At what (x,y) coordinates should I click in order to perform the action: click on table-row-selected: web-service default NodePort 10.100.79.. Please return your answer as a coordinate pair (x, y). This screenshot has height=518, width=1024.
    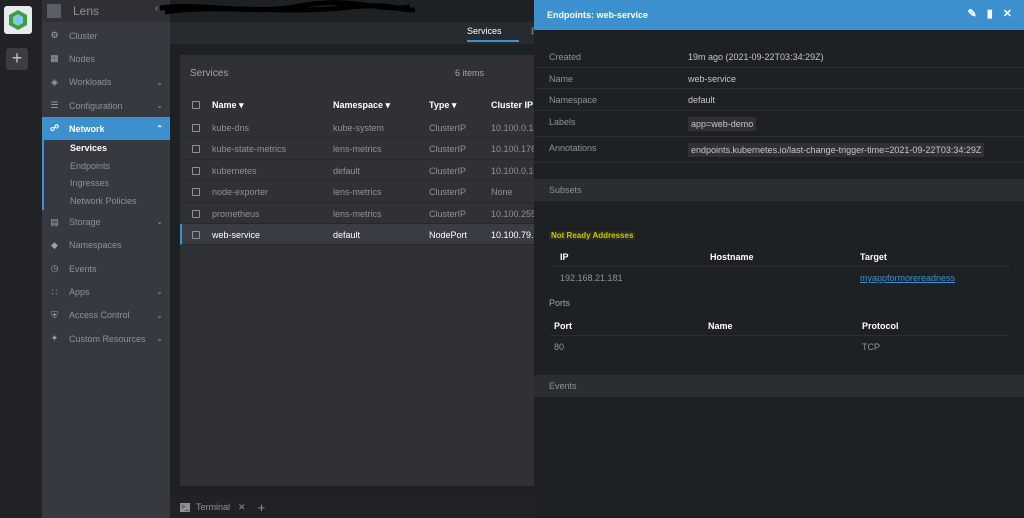
    Looking at the image, I should click on (357, 235).